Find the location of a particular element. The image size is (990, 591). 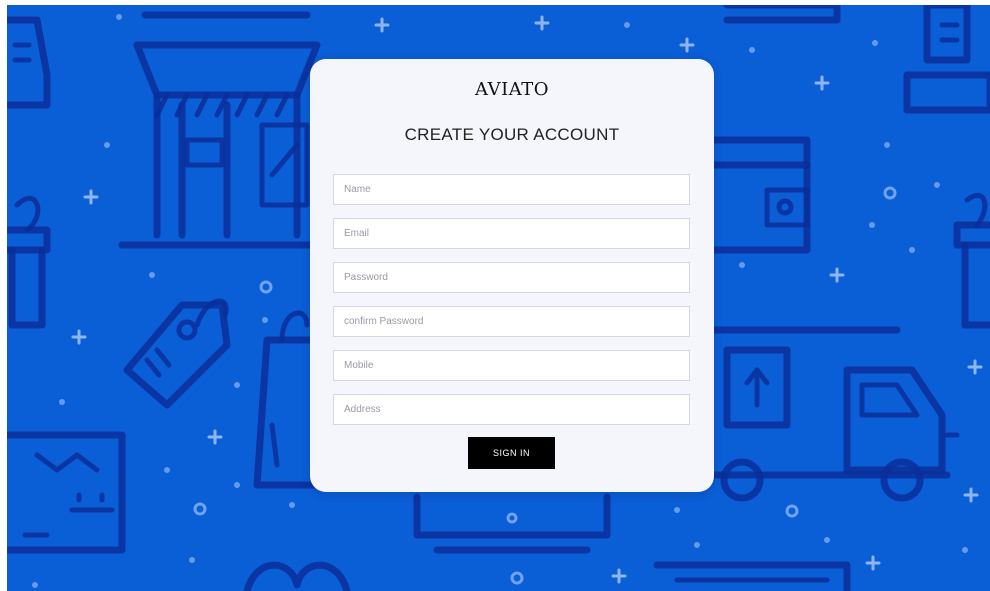

sign-in-button: SIGN IN is located at coordinates (511, 453).